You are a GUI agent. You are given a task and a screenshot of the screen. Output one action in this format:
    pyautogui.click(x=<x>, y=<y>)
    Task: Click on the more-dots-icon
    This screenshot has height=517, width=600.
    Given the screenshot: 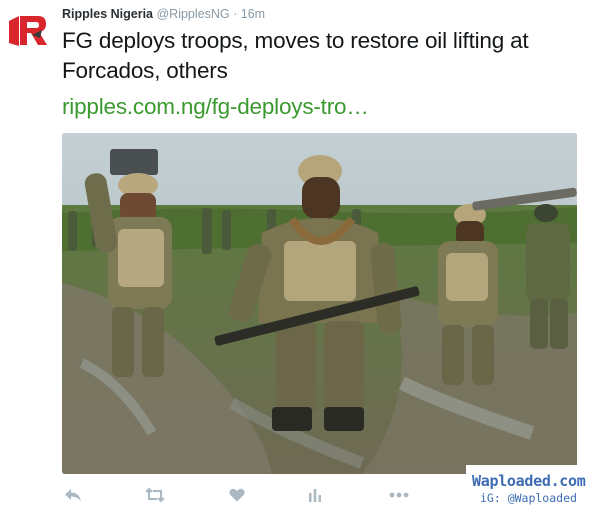 What is the action you would take?
    pyautogui.click(x=399, y=495)
    